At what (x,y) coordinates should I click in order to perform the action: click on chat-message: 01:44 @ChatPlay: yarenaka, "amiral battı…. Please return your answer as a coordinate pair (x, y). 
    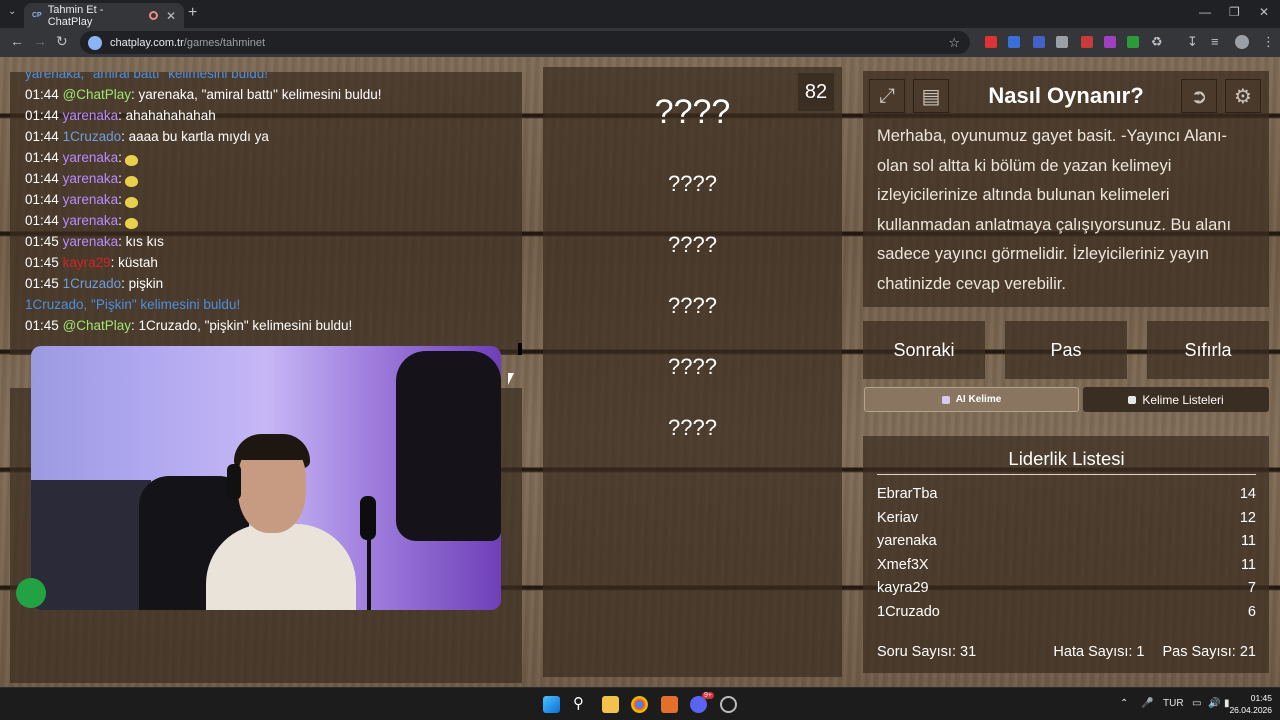
    Looking at the image, I should click on (266, 94).